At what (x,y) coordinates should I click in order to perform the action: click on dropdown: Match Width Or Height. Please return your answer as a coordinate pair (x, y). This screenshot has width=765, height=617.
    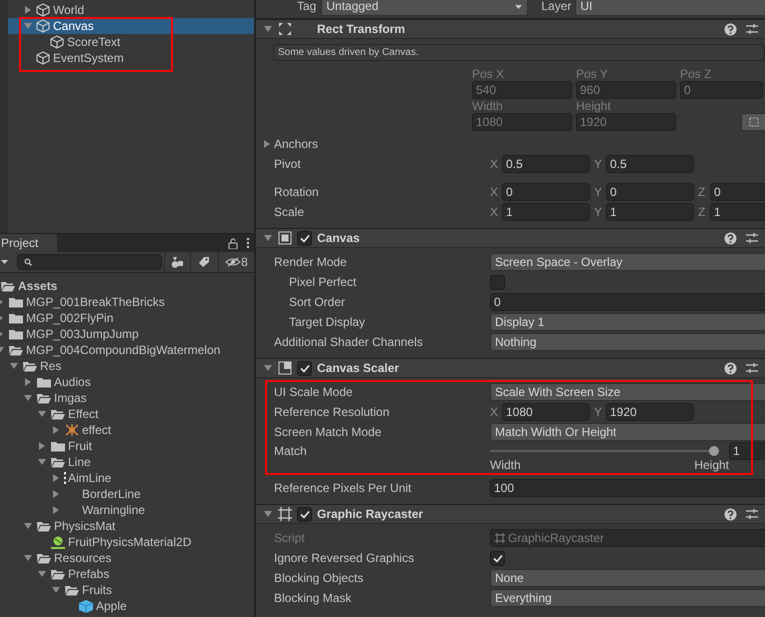
    Looking at the image, I should click on (627, 432).